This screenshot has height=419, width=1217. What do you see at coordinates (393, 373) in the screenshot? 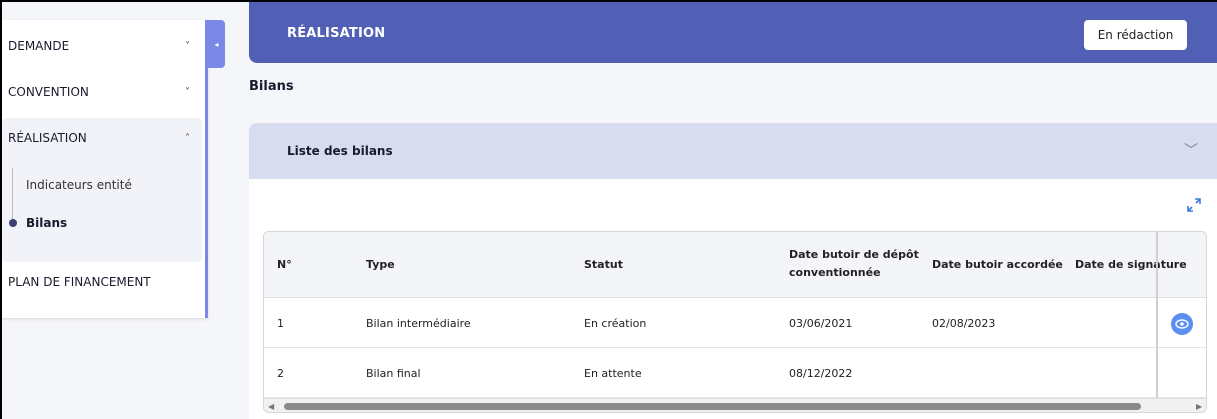
I see `cell-type: Bilan final` at bounding box center [393, 373].